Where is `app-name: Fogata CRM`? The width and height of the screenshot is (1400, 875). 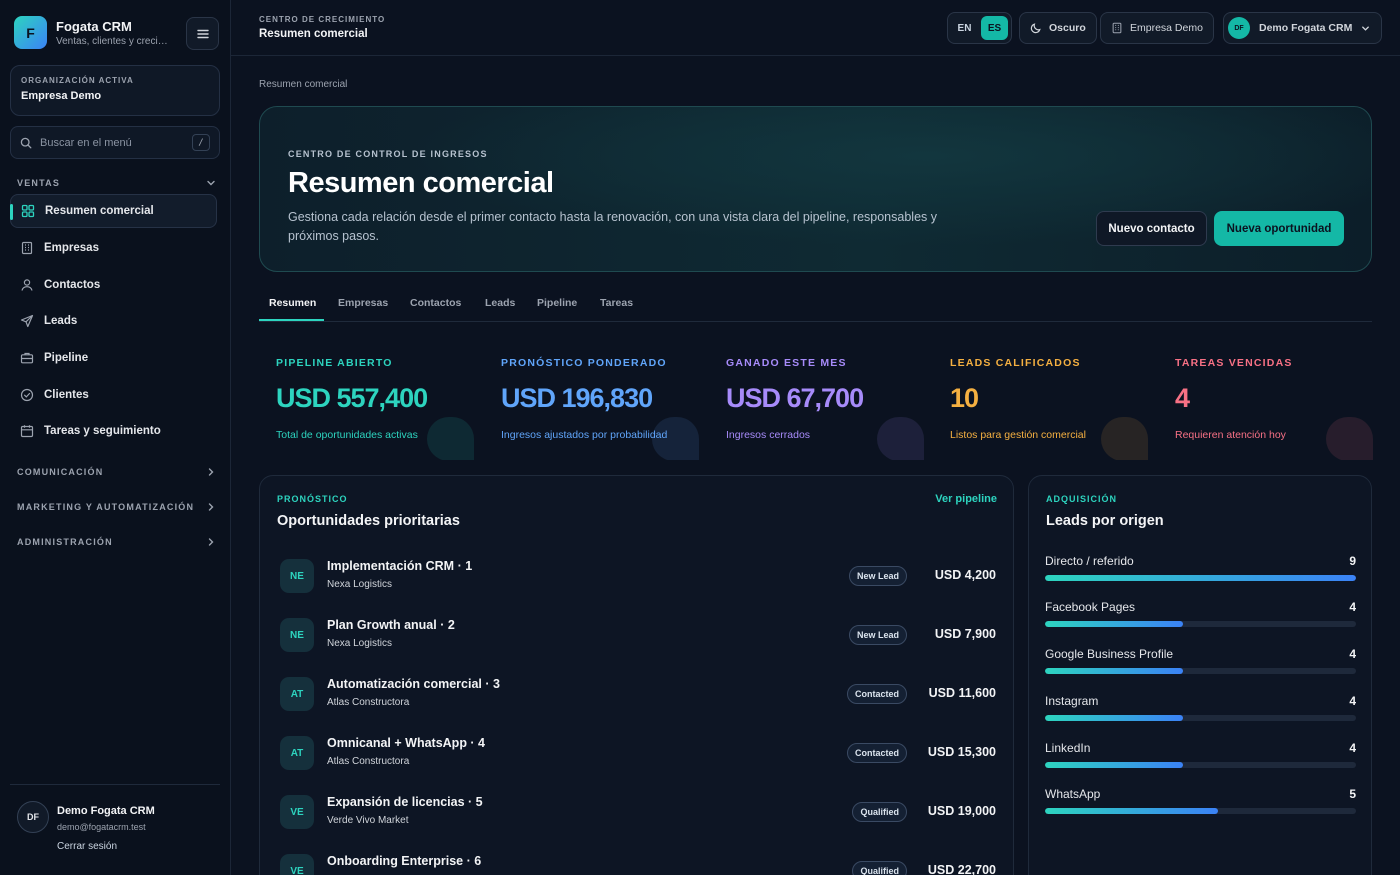 app-name: Fogata CRM is located at coordinates (94, 26).